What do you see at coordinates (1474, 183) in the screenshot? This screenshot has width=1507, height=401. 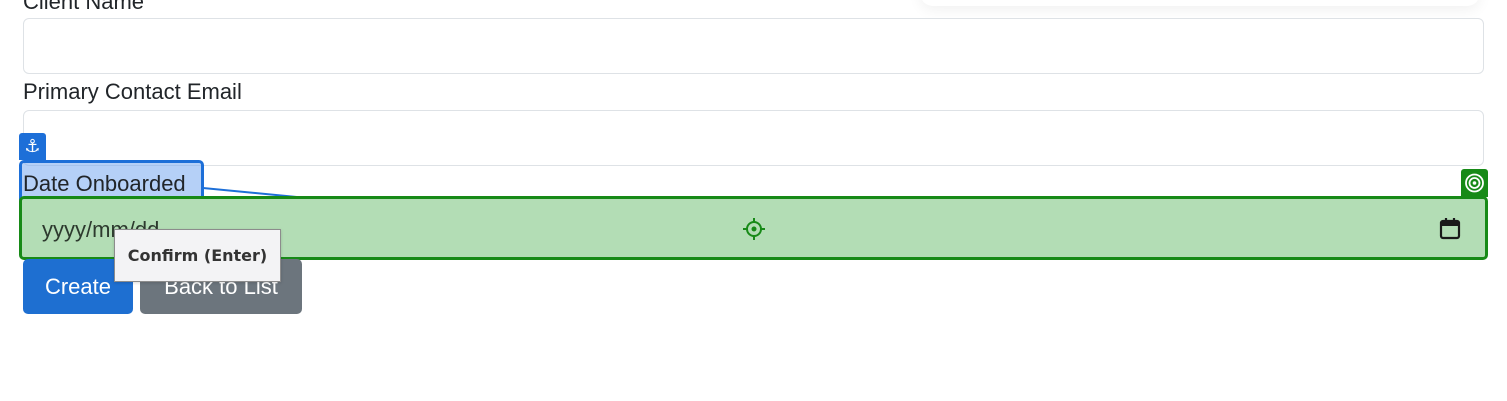 I see `target-icon` at bounding box center [1474, 183].